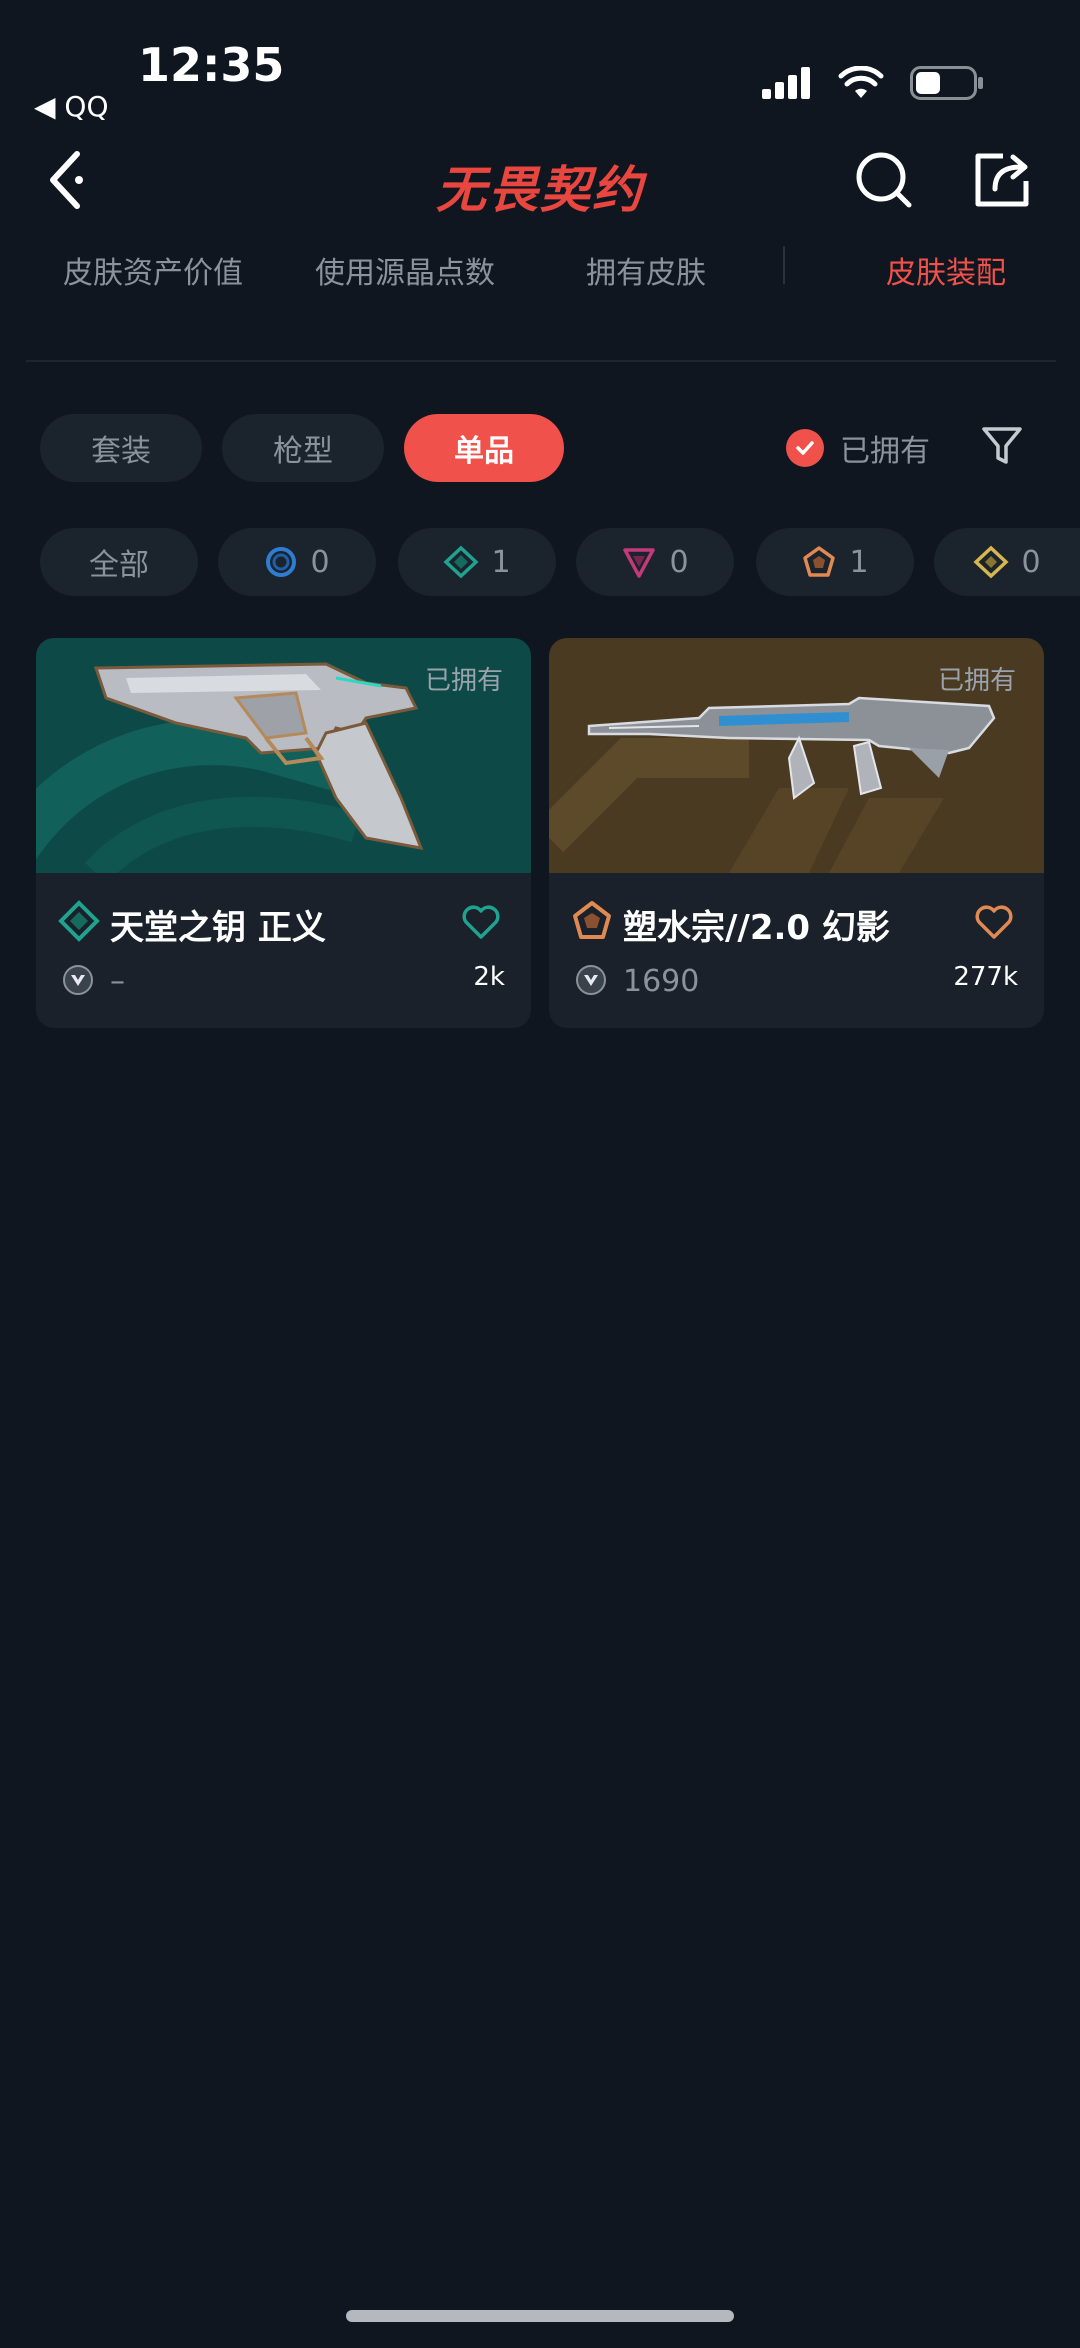 Image resolution: width=1080 pixels, height=2348 pixels. What do you see at coordinates (985, 977) in the screenshot?
I see `skin-likes: 277k` at bounding box center [985, 977].